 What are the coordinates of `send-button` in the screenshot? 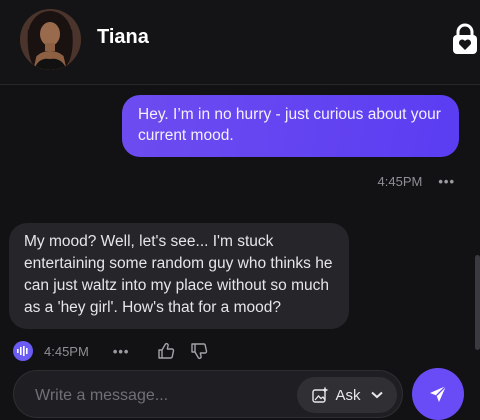 It's located at (438, 394).